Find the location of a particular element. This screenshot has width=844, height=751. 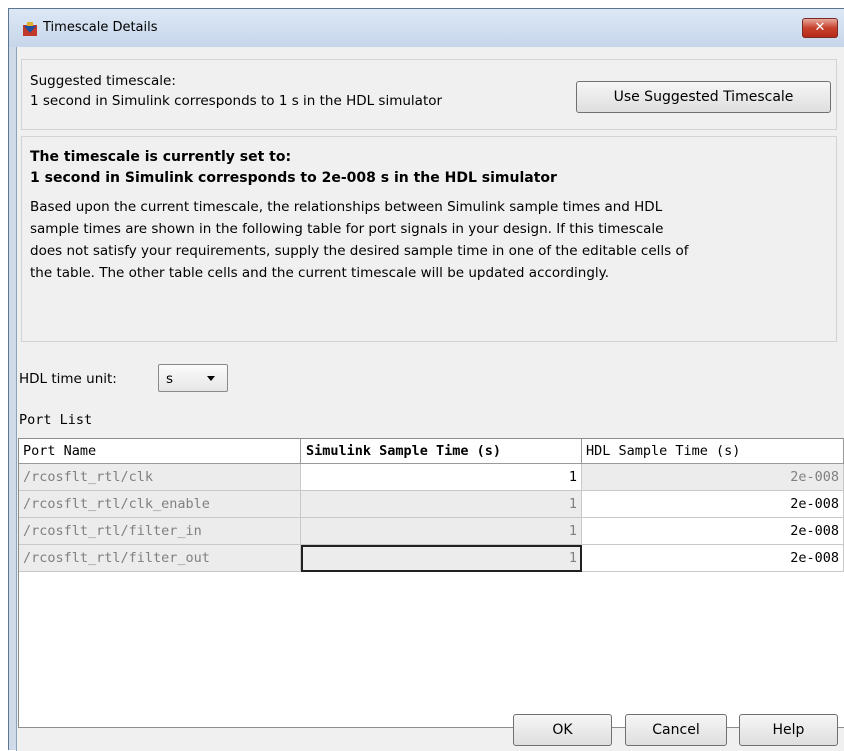

use-suggested-timescale-button: Use Suggested Timescale is located at coordinates (703, 97).